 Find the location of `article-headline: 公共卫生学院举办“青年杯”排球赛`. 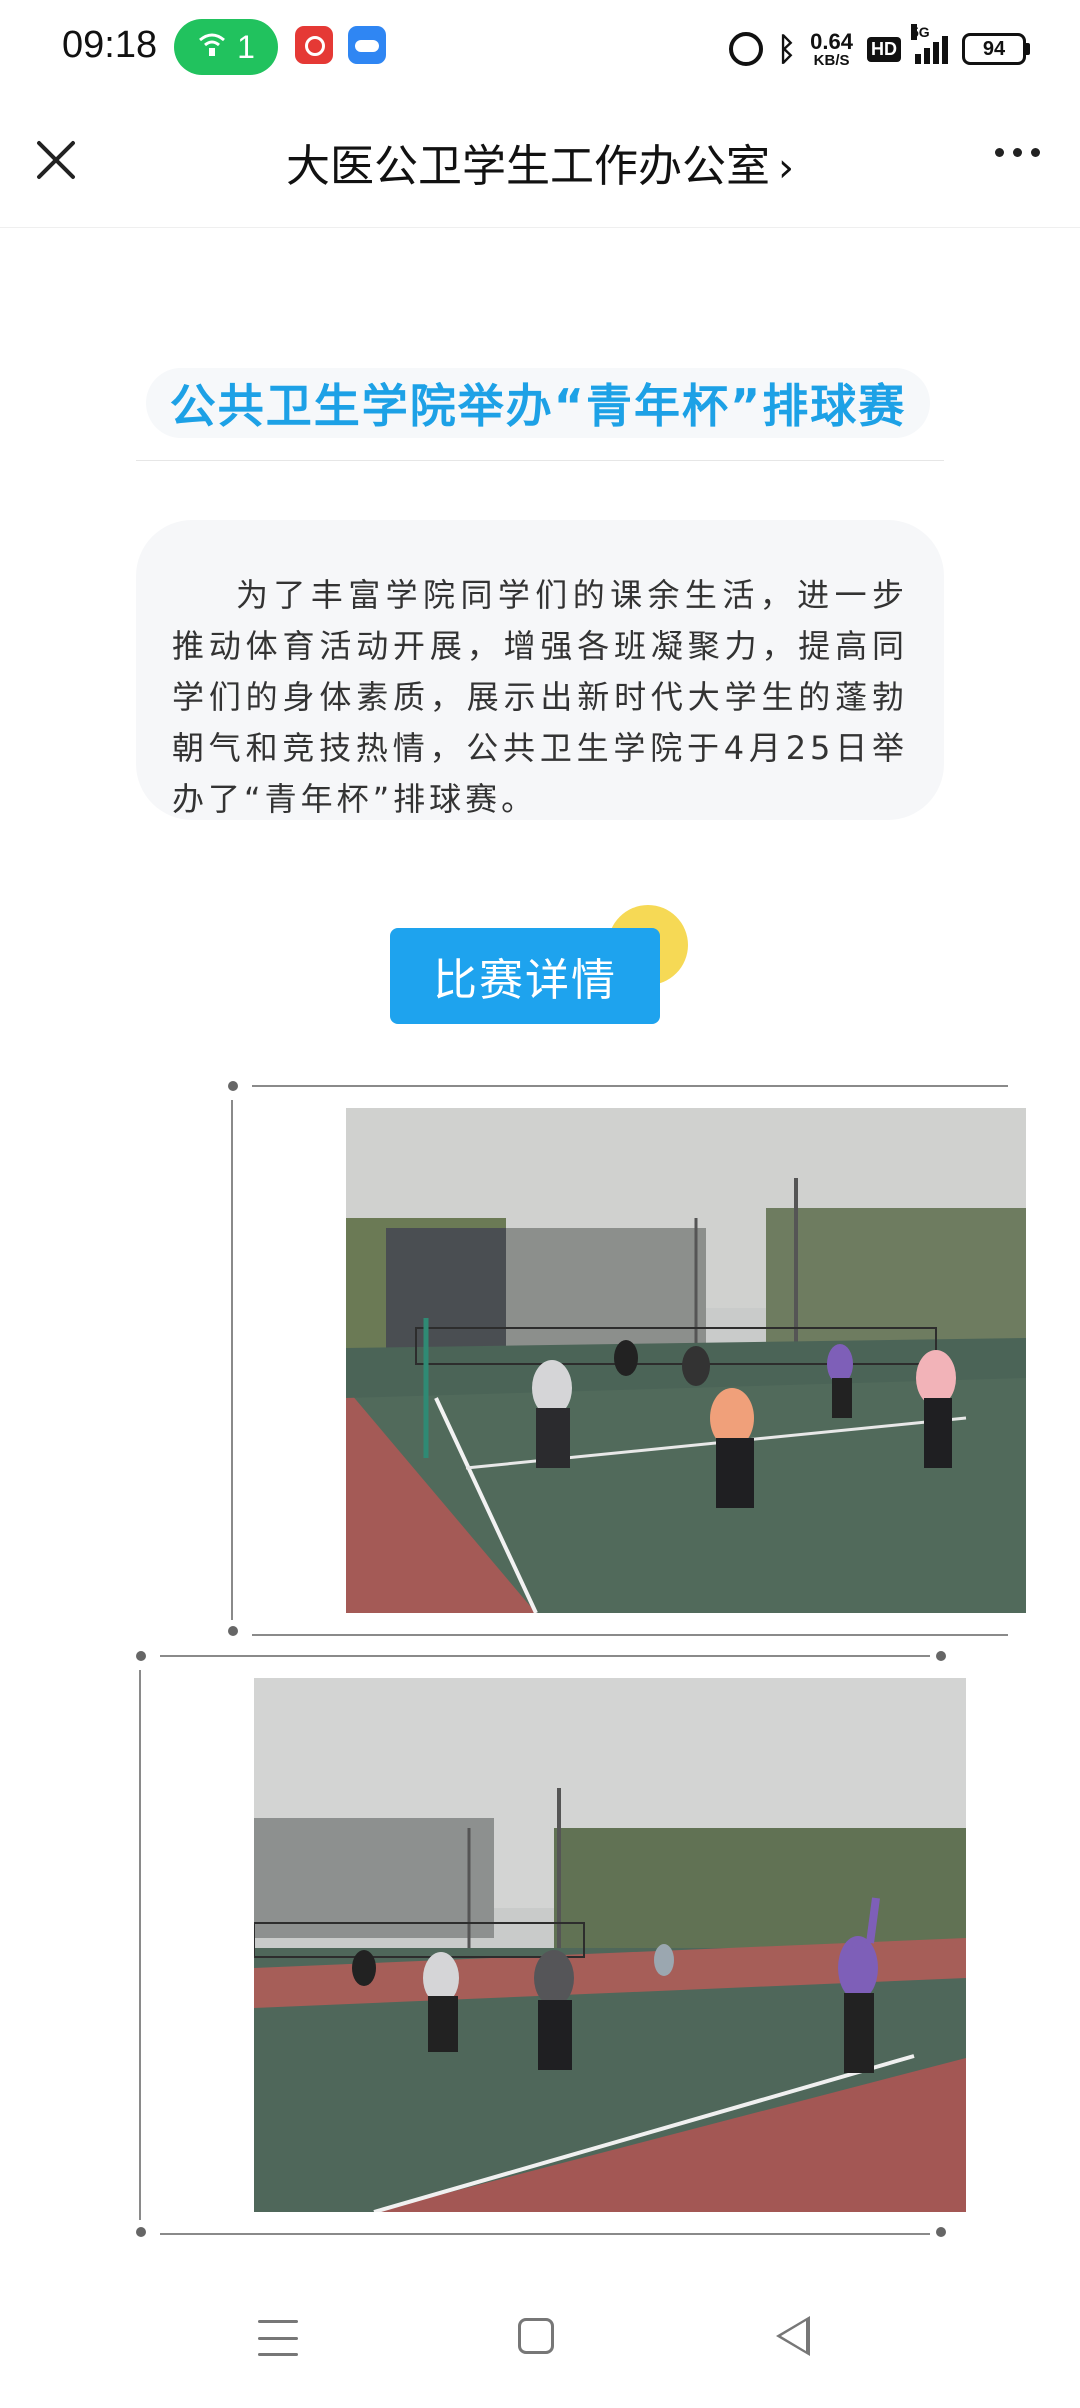

article-headline: 公共卫生学院举办“青年杯”排球赛 is located at coordinates (538, 406).